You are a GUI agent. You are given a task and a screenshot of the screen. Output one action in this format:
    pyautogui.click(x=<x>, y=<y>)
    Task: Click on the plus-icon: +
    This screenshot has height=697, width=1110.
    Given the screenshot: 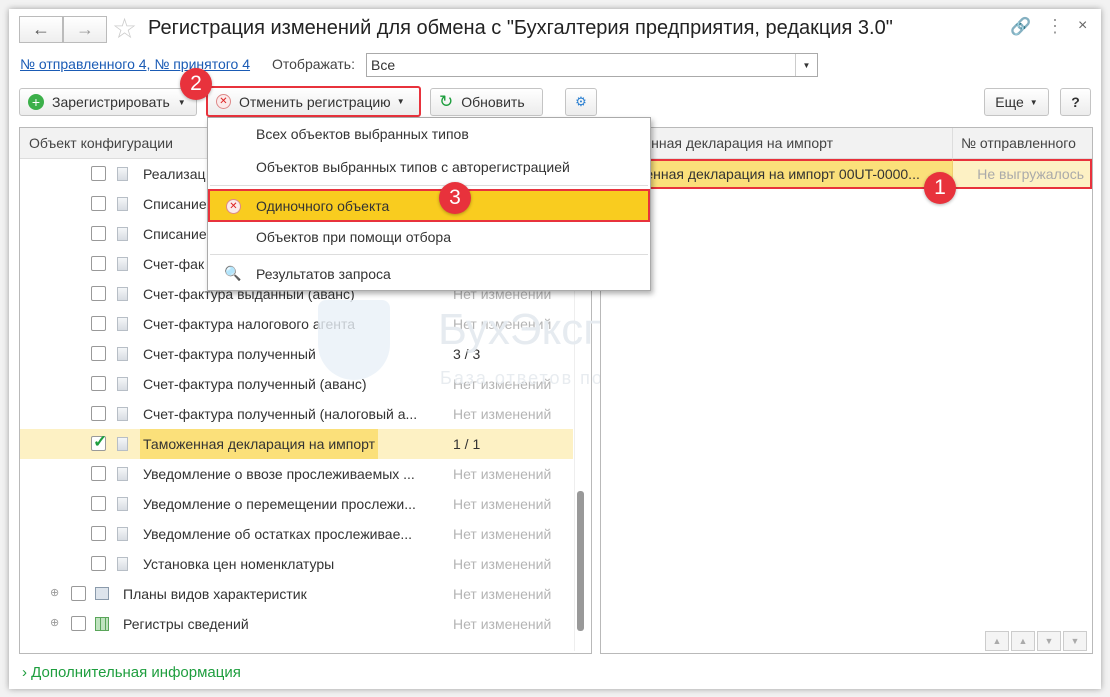 What is the action you would take?
    pyautogui.click(x=36, y=102)
    